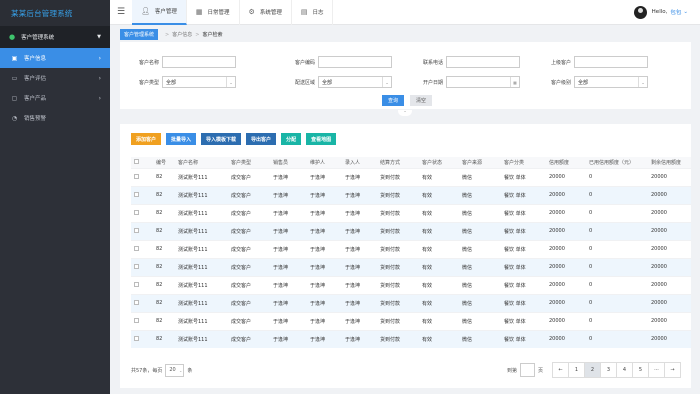 The height and width of the screenshot is (394, 700). I want to click on assign-button: 分配, so click(291, 139).